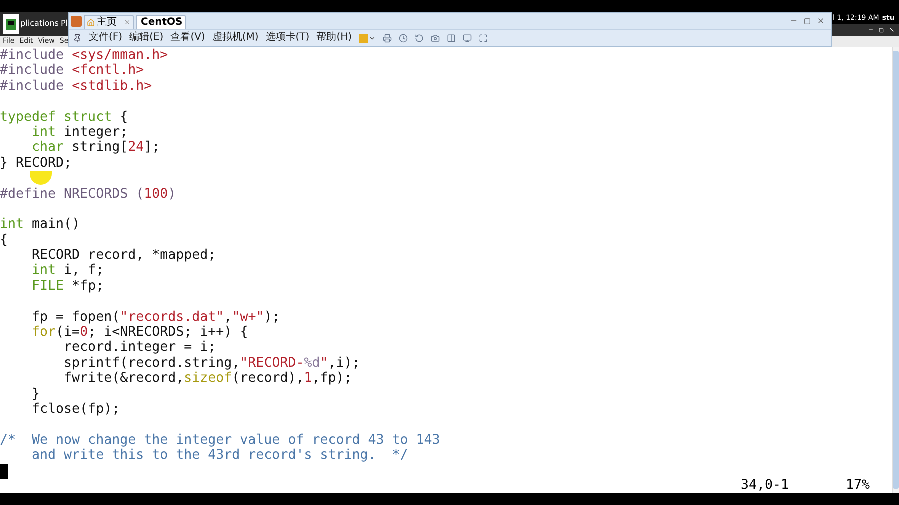 The width and height of the screenshot is (899, 505). I want to click on scrollbar, so click(895, 270).